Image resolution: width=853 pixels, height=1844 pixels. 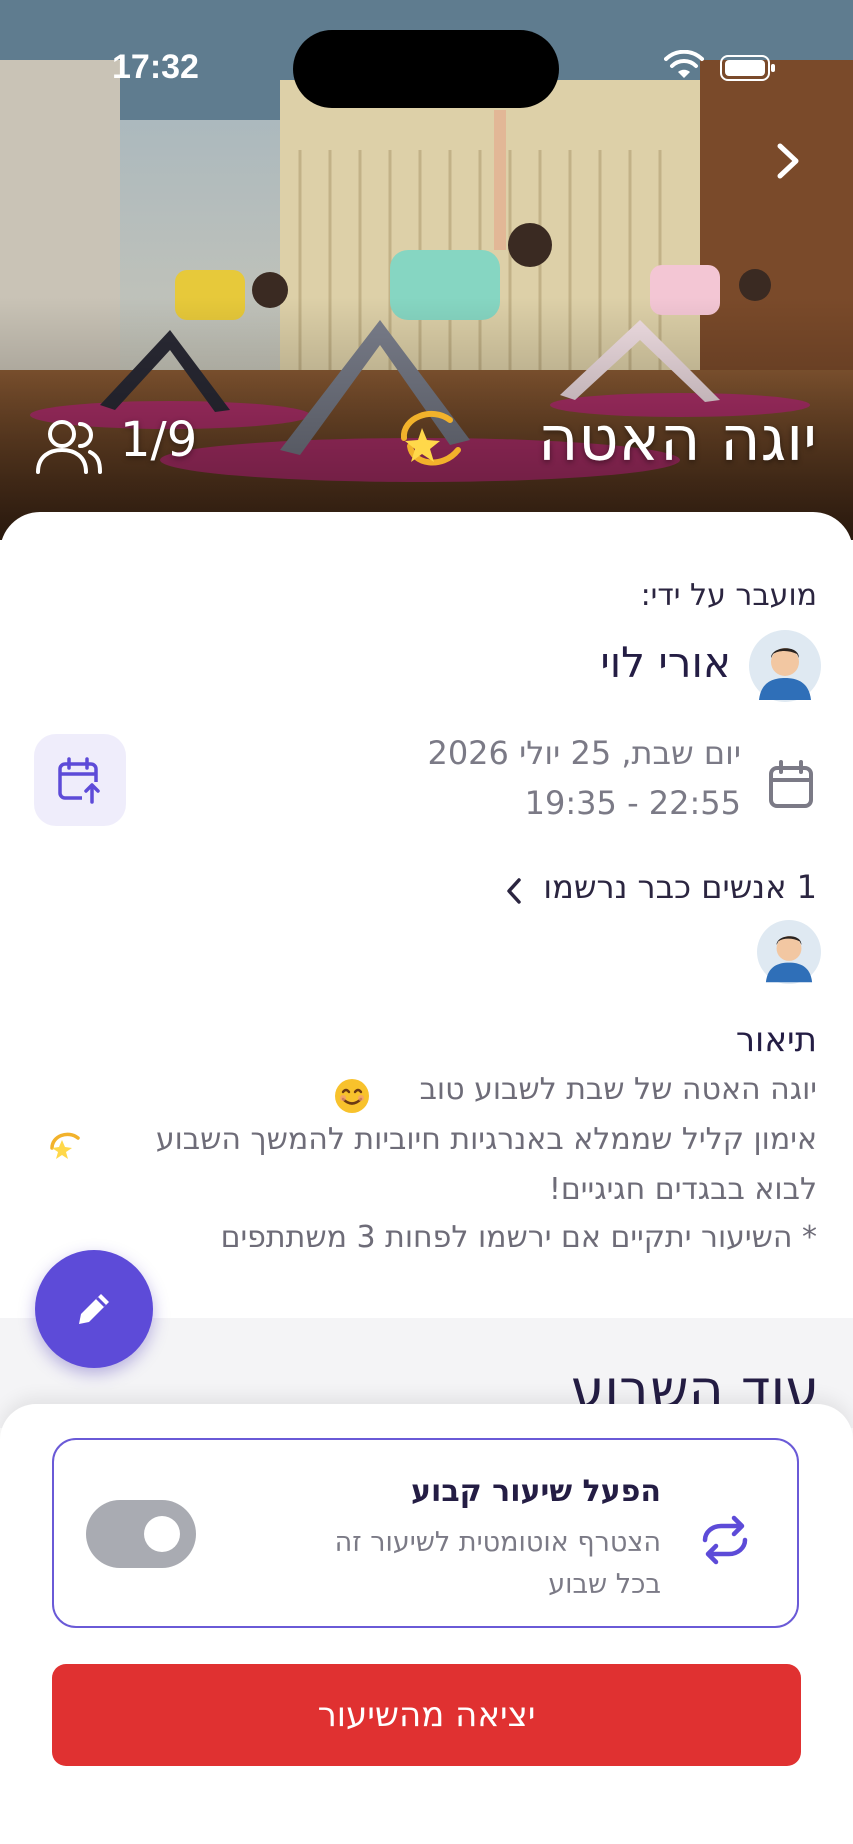 I want to click on smiling-face-icon, so click(x=352, y=1096).